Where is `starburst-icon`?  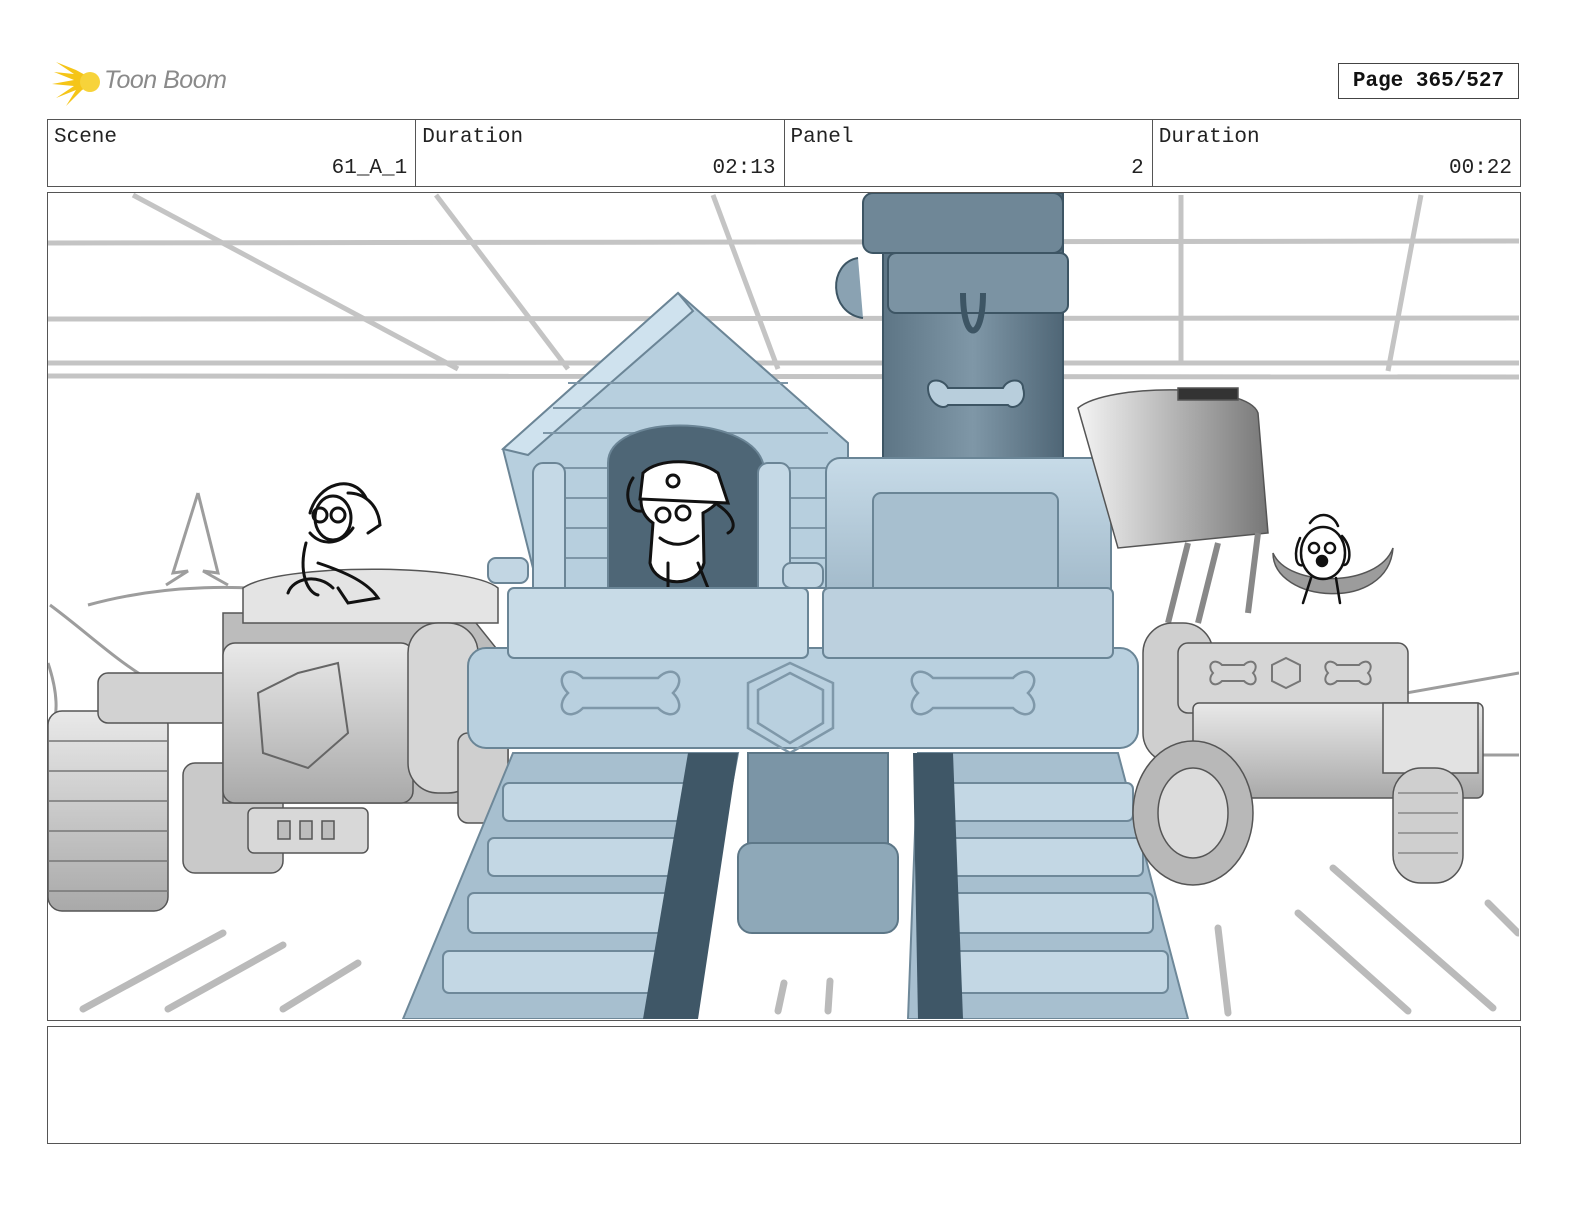 starburst-icon is located at coordinates (76, 84).